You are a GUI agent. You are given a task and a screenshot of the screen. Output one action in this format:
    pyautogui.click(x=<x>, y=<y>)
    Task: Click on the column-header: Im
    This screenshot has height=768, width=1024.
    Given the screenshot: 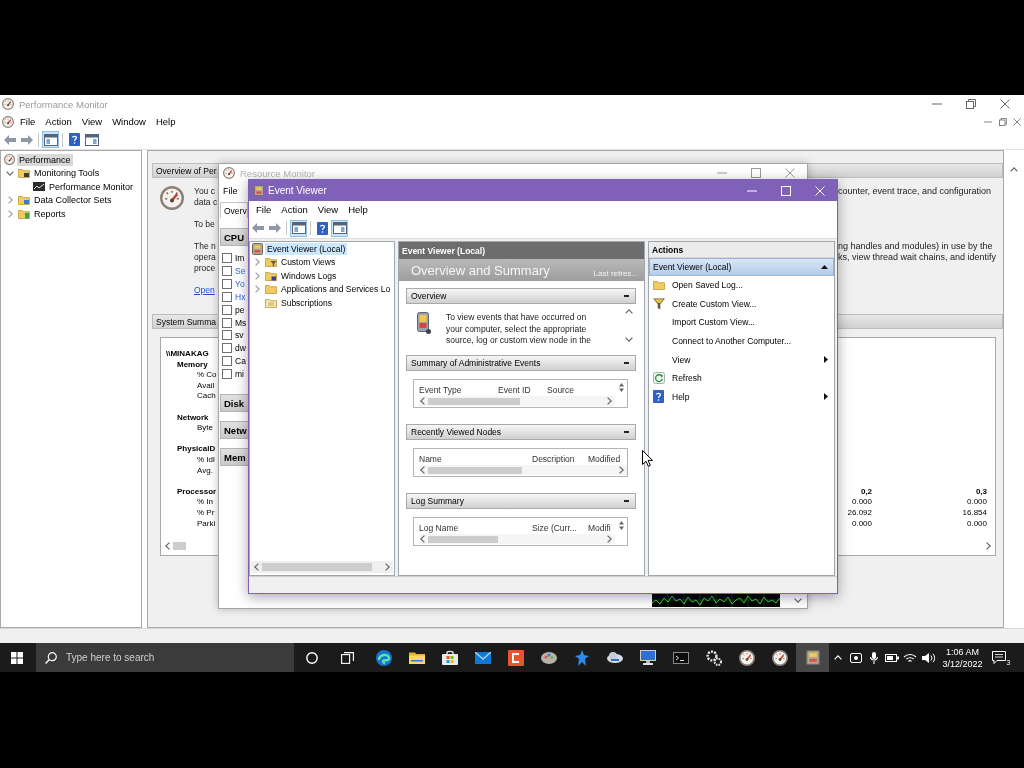 What is the action you would take?
    pyautogui.click(x=240, y=257)
    